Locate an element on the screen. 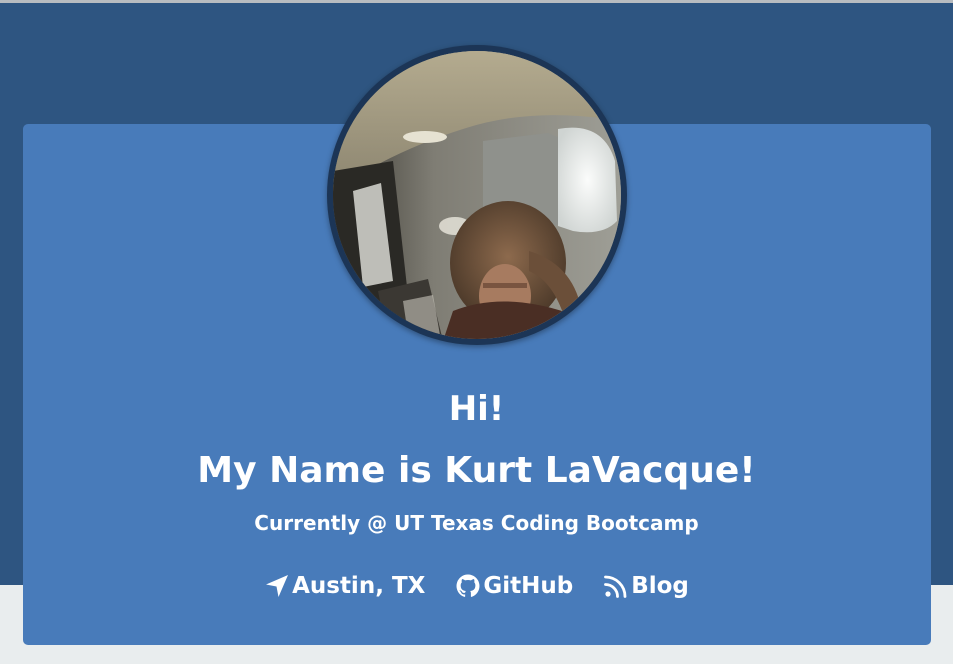 This screenshot has height=664, width=953. github-label: GitHub is located at coordinates (528, 586).